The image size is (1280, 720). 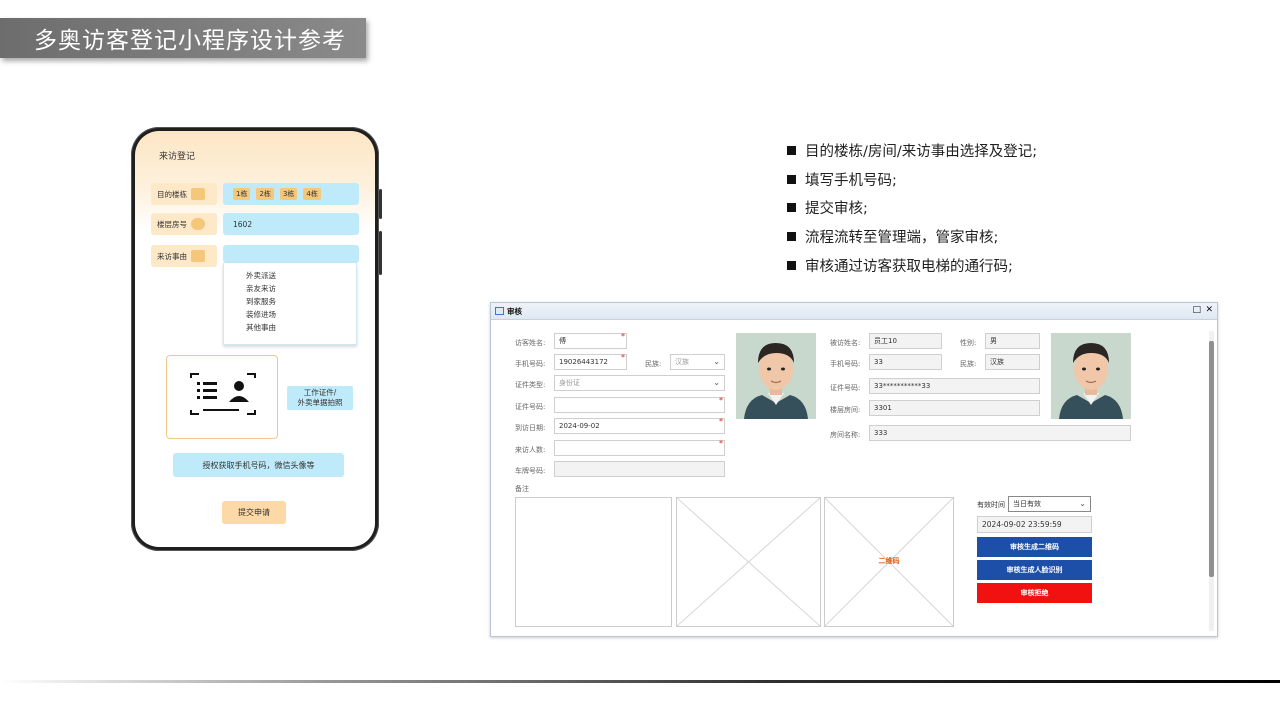 I want to click on submit-button: 提交申请, so click(x=254, y=512).